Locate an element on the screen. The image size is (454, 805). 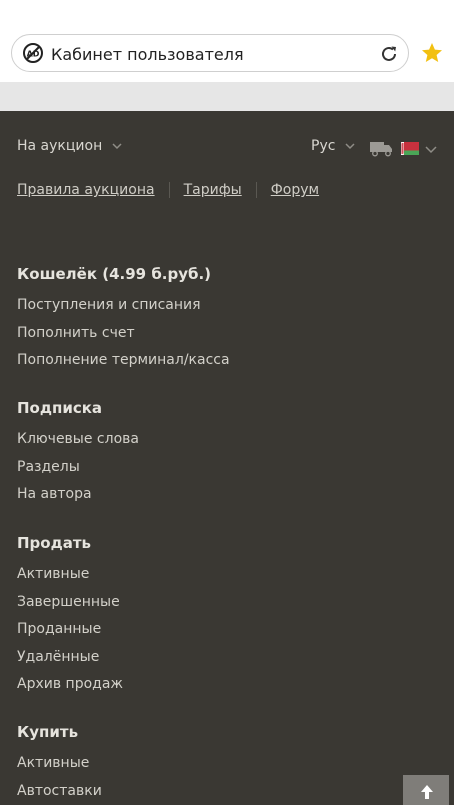
address-bar: AD Кабинет пользователя is located at coordinates (210, 53).